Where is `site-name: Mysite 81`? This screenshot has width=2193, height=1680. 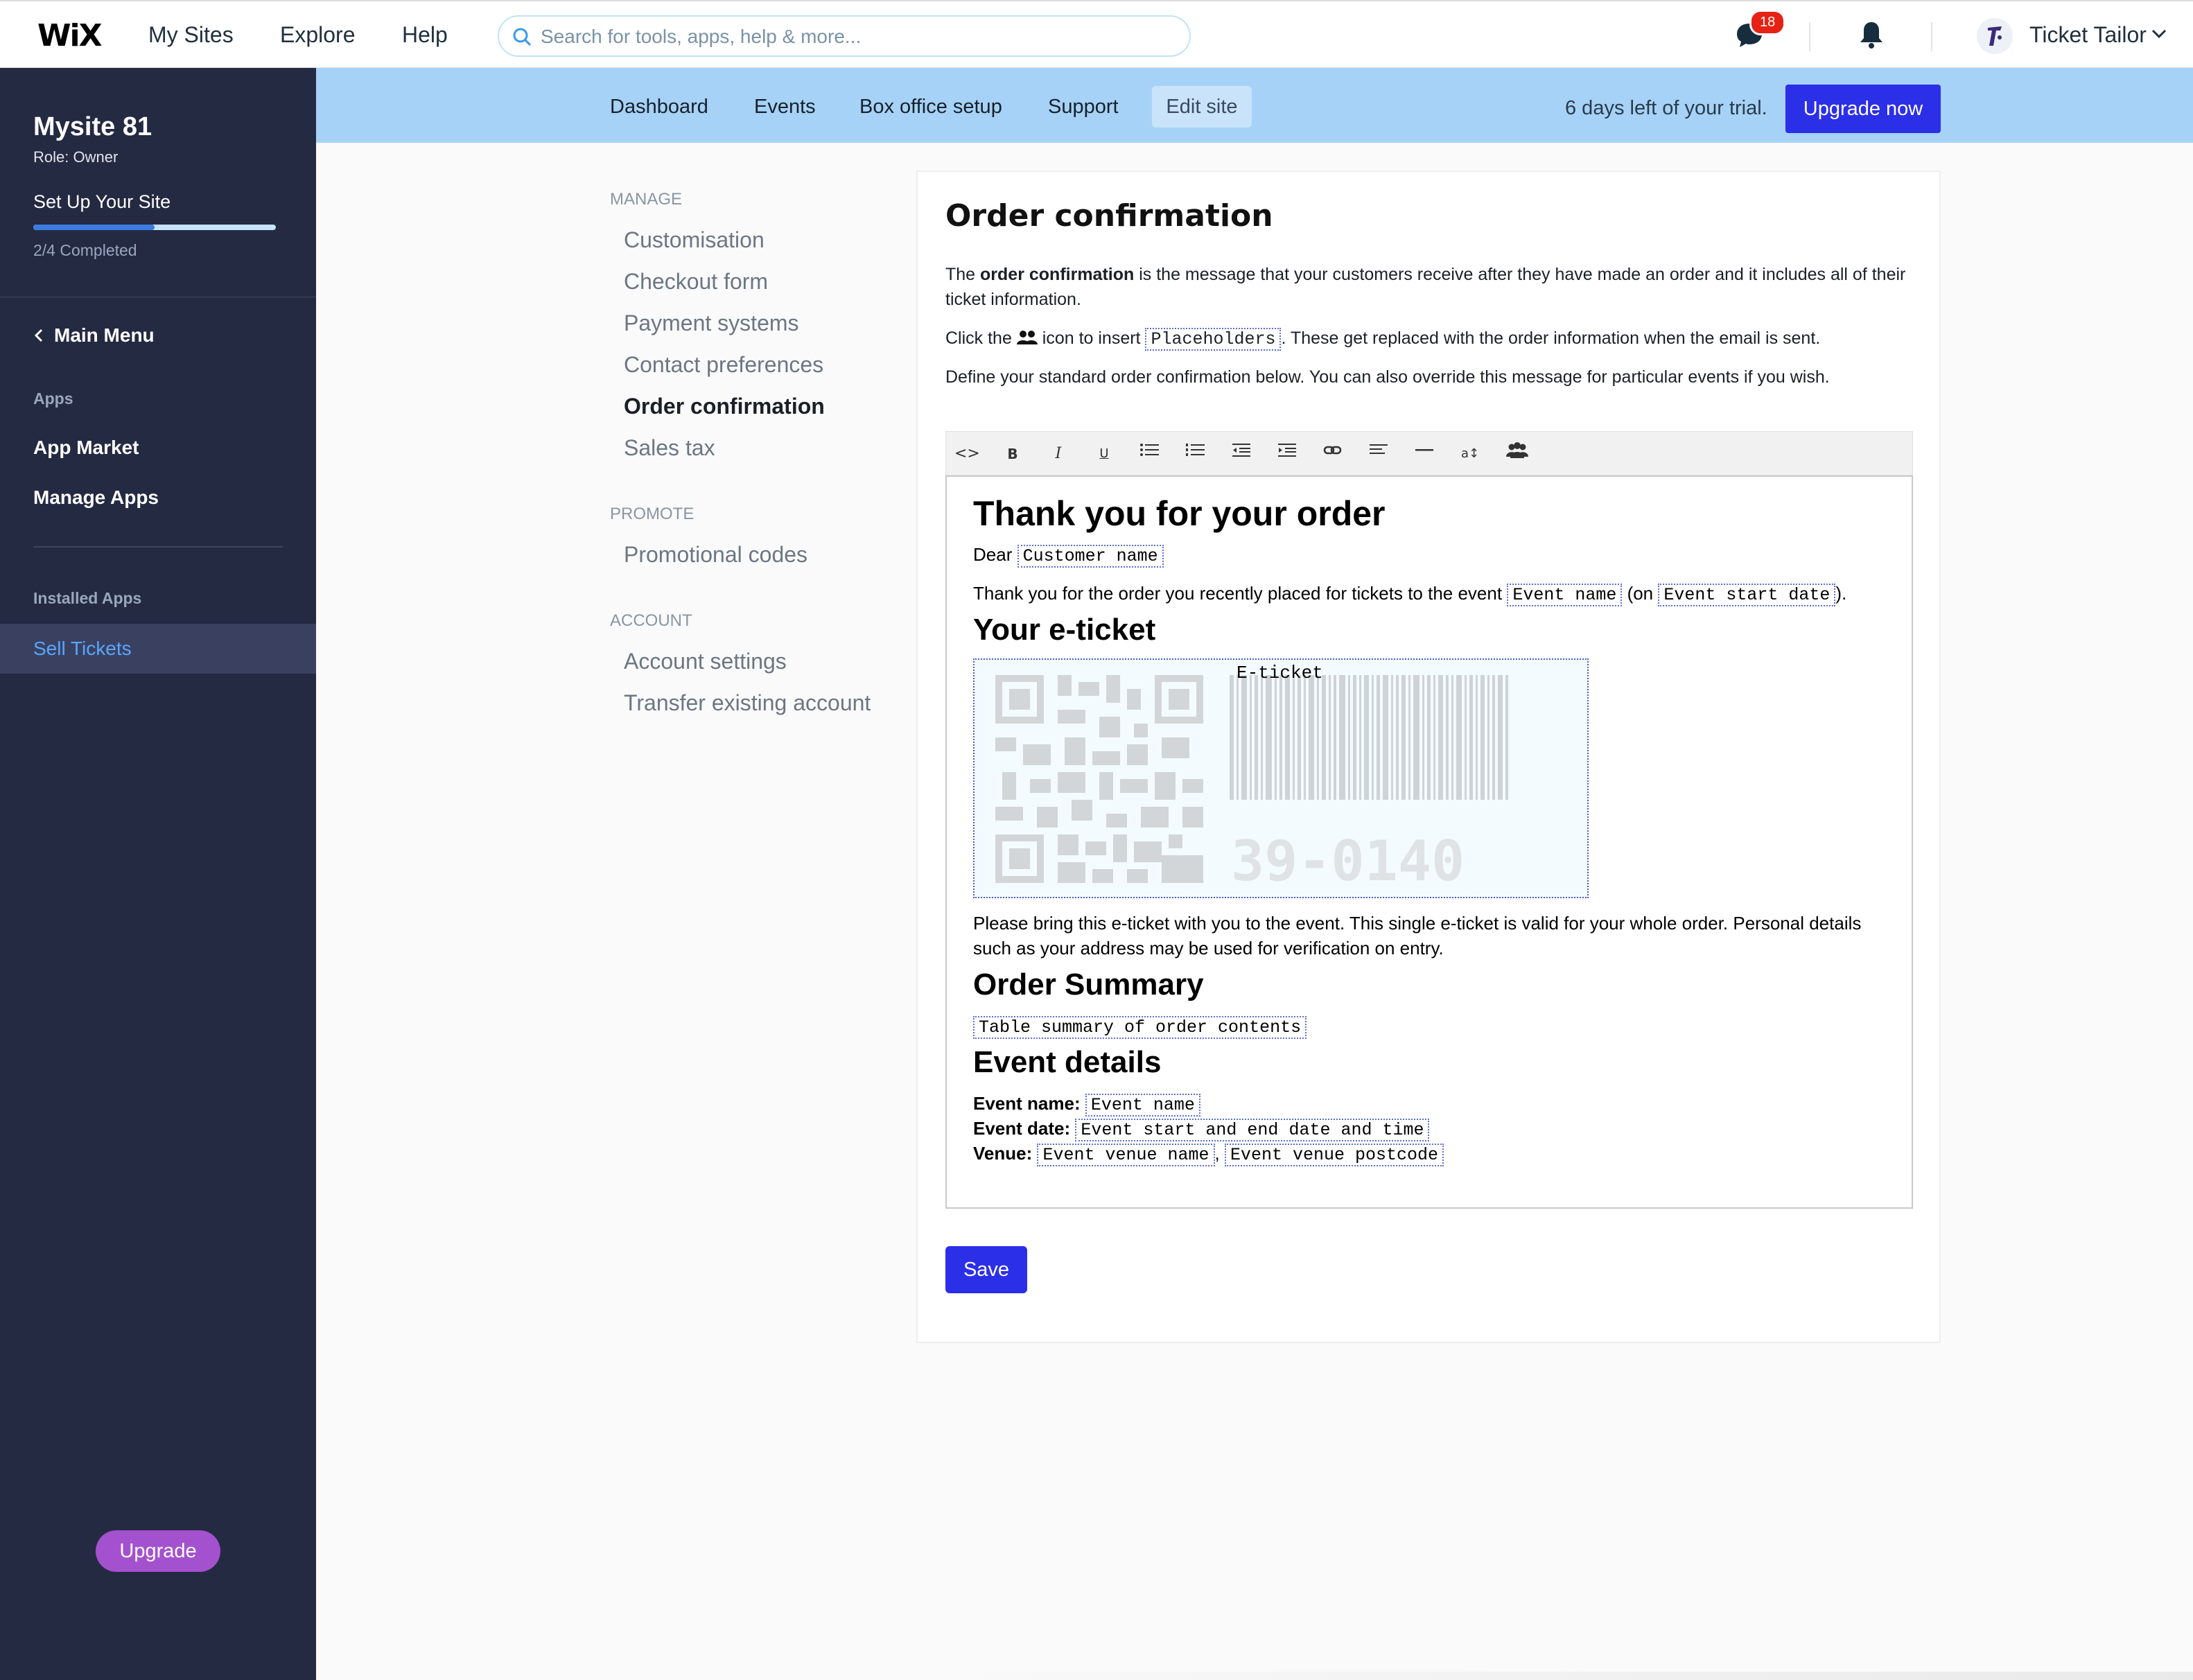 site-name: Mysite 81 is located at coordinates (92, 126).